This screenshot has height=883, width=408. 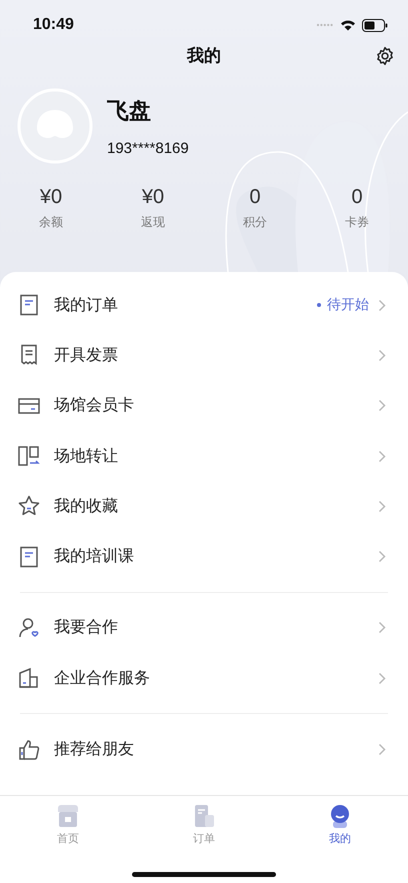 What do you see at coordinates (325, 25) in the screenshot?
I see `signal-icon` at bounding box center [325, 25].